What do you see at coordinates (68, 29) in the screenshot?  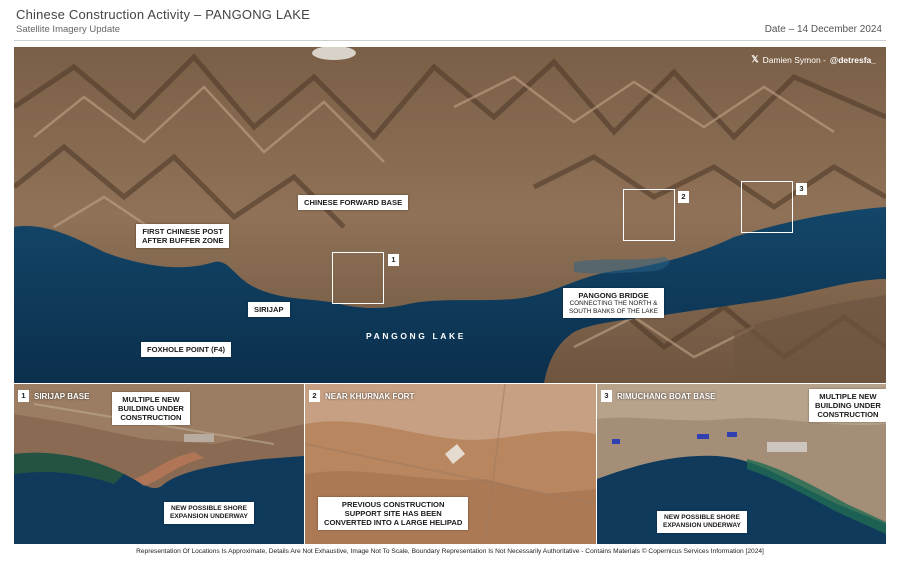 I see `page-subtitle: Satellite Imagery Update` at bounding box center [68, 29].